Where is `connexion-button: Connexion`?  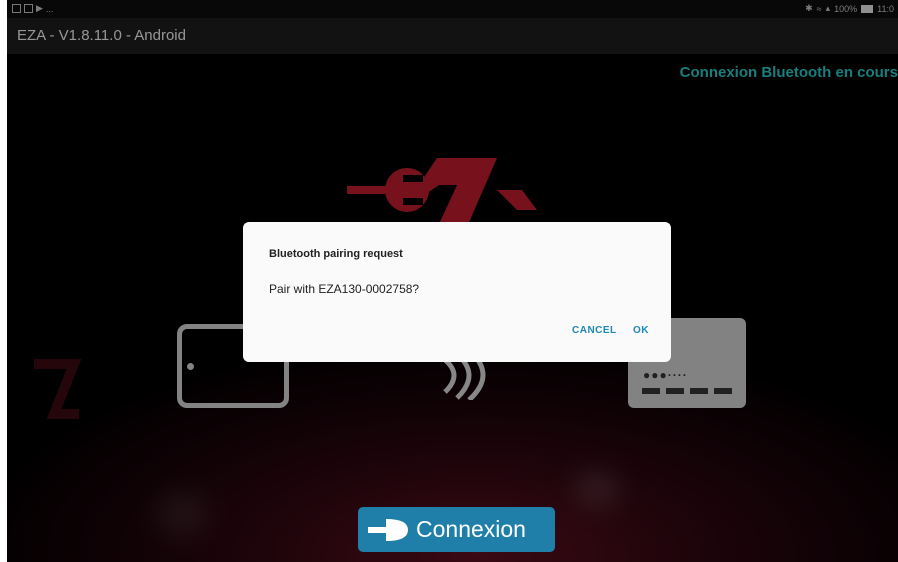 connexion-button: Connexion is located at coordinates (456, 529).